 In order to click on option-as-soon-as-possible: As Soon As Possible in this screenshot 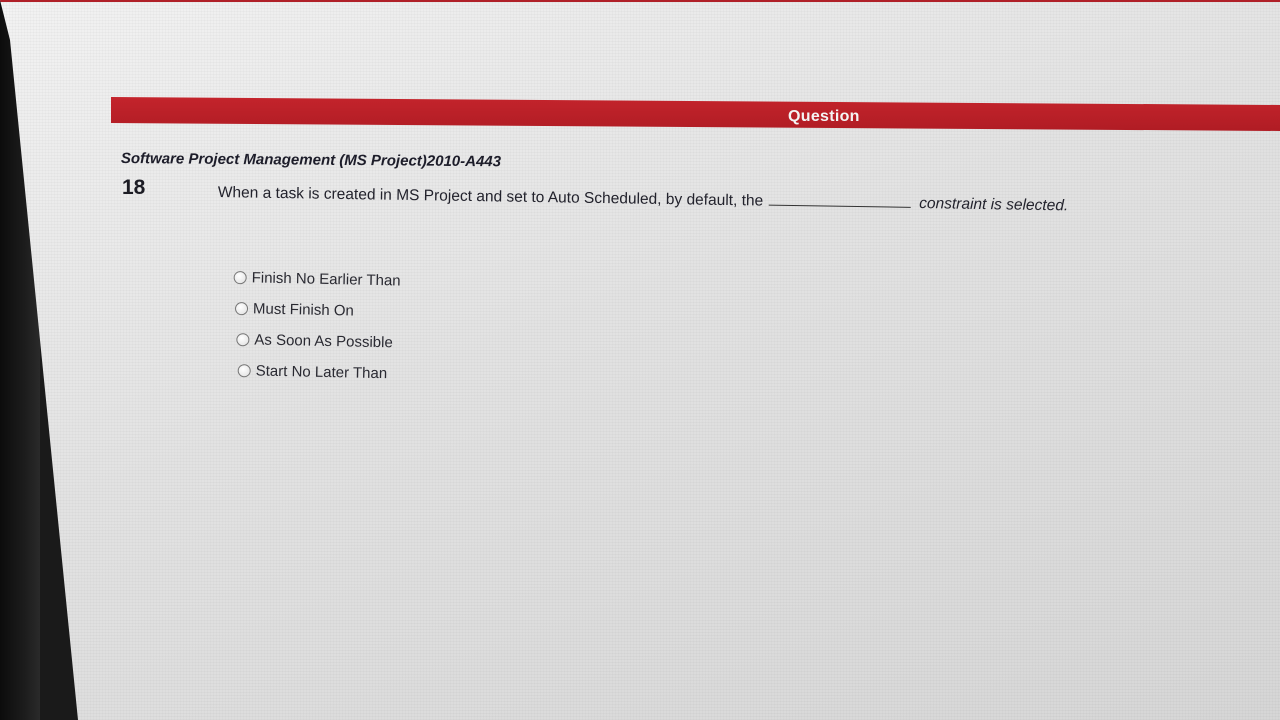, I will do `click(318, 341)`.